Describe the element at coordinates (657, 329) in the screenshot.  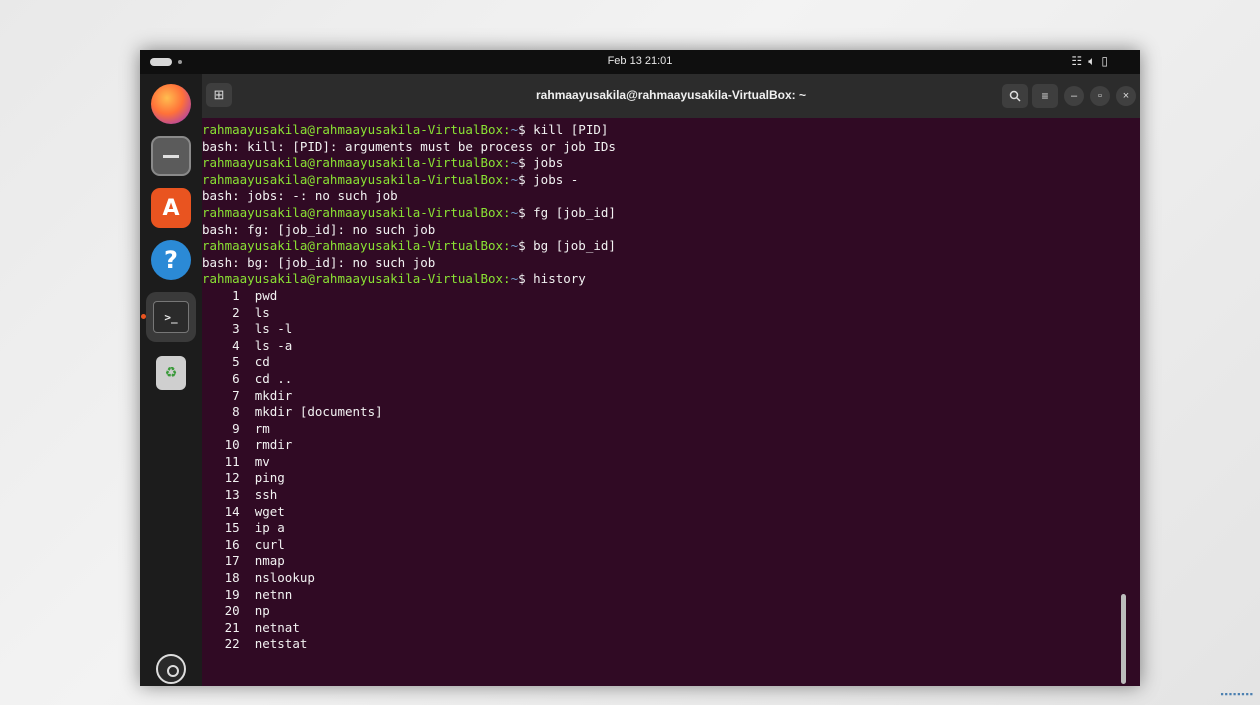
I see `history-entry: 3 ls -l` at that location.